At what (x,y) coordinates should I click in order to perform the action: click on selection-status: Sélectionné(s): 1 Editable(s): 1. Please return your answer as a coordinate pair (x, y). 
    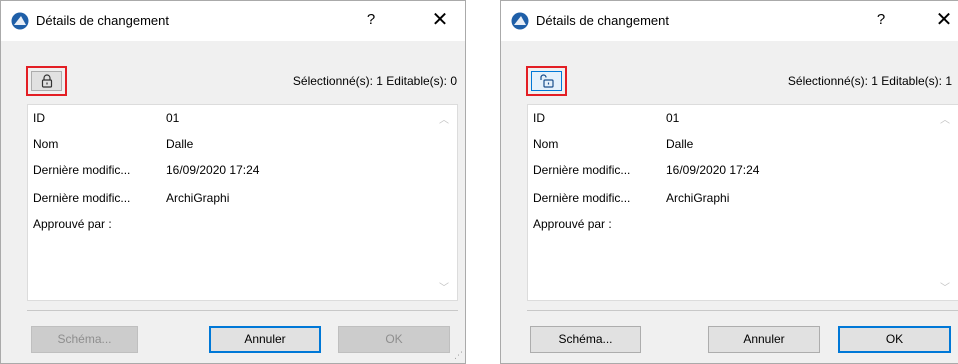
    Looking at the image, I should click on (869, 81).